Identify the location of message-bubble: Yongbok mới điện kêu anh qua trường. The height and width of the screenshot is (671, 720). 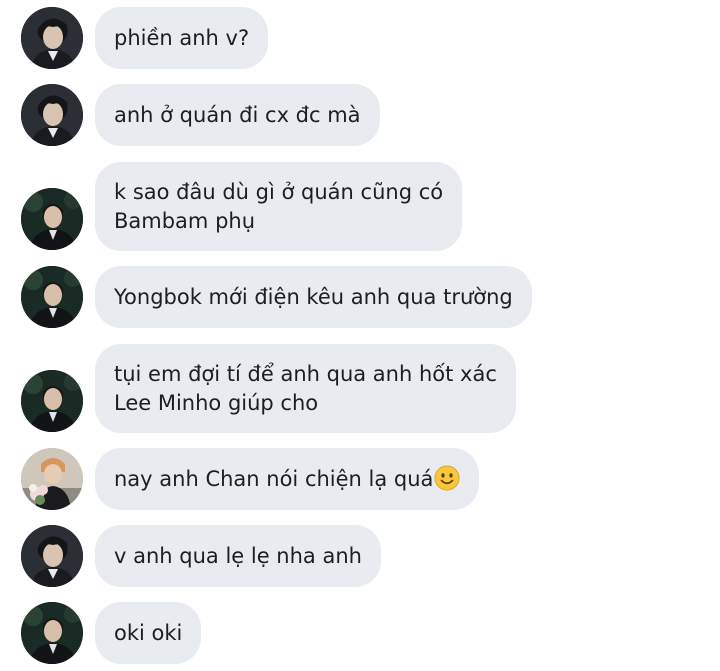
(313, 297).